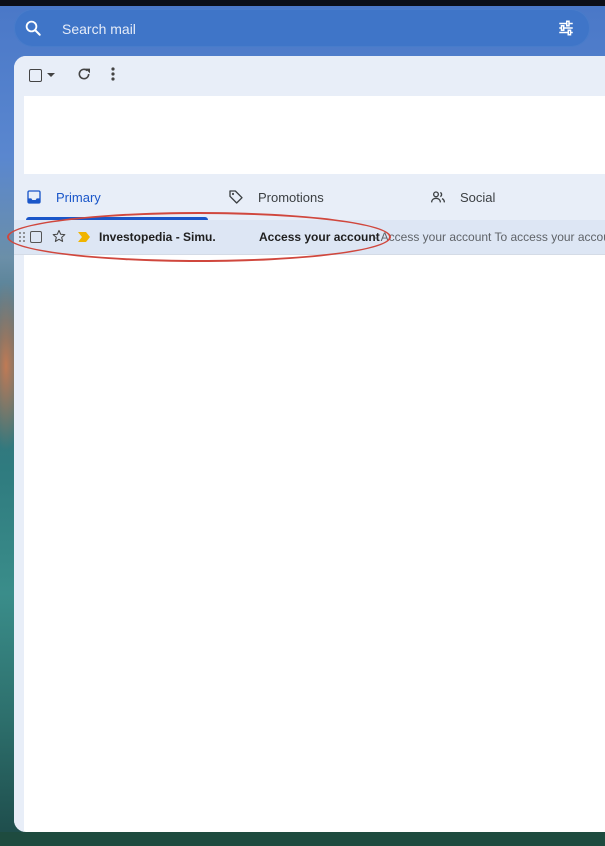 Image resolution: width=605 pixels, height=846 pixels. I want to click on email-sender: Investopedia - Simu., so click(157, 237).